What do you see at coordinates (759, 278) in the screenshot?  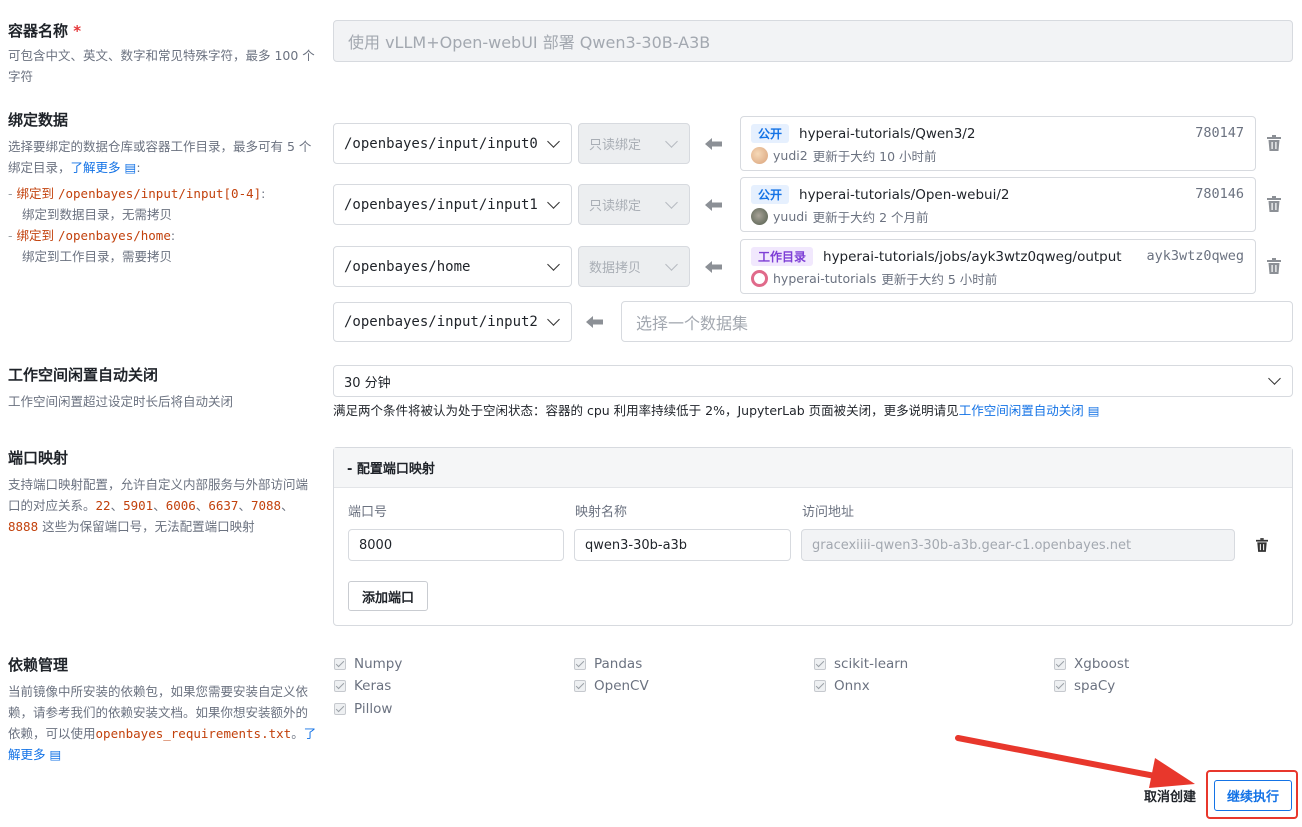 I see `hyperai-logo-icon` at bounding box center [759, 278].